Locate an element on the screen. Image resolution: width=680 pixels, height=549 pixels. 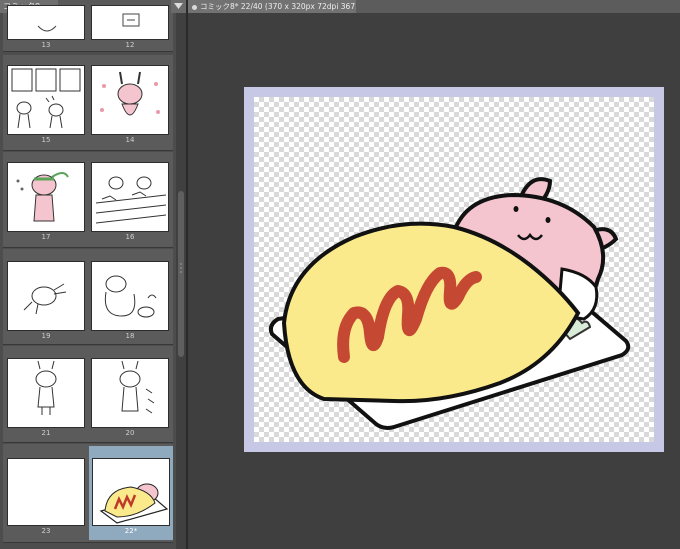
page-number: 18 is located at coordinates (130, 336).